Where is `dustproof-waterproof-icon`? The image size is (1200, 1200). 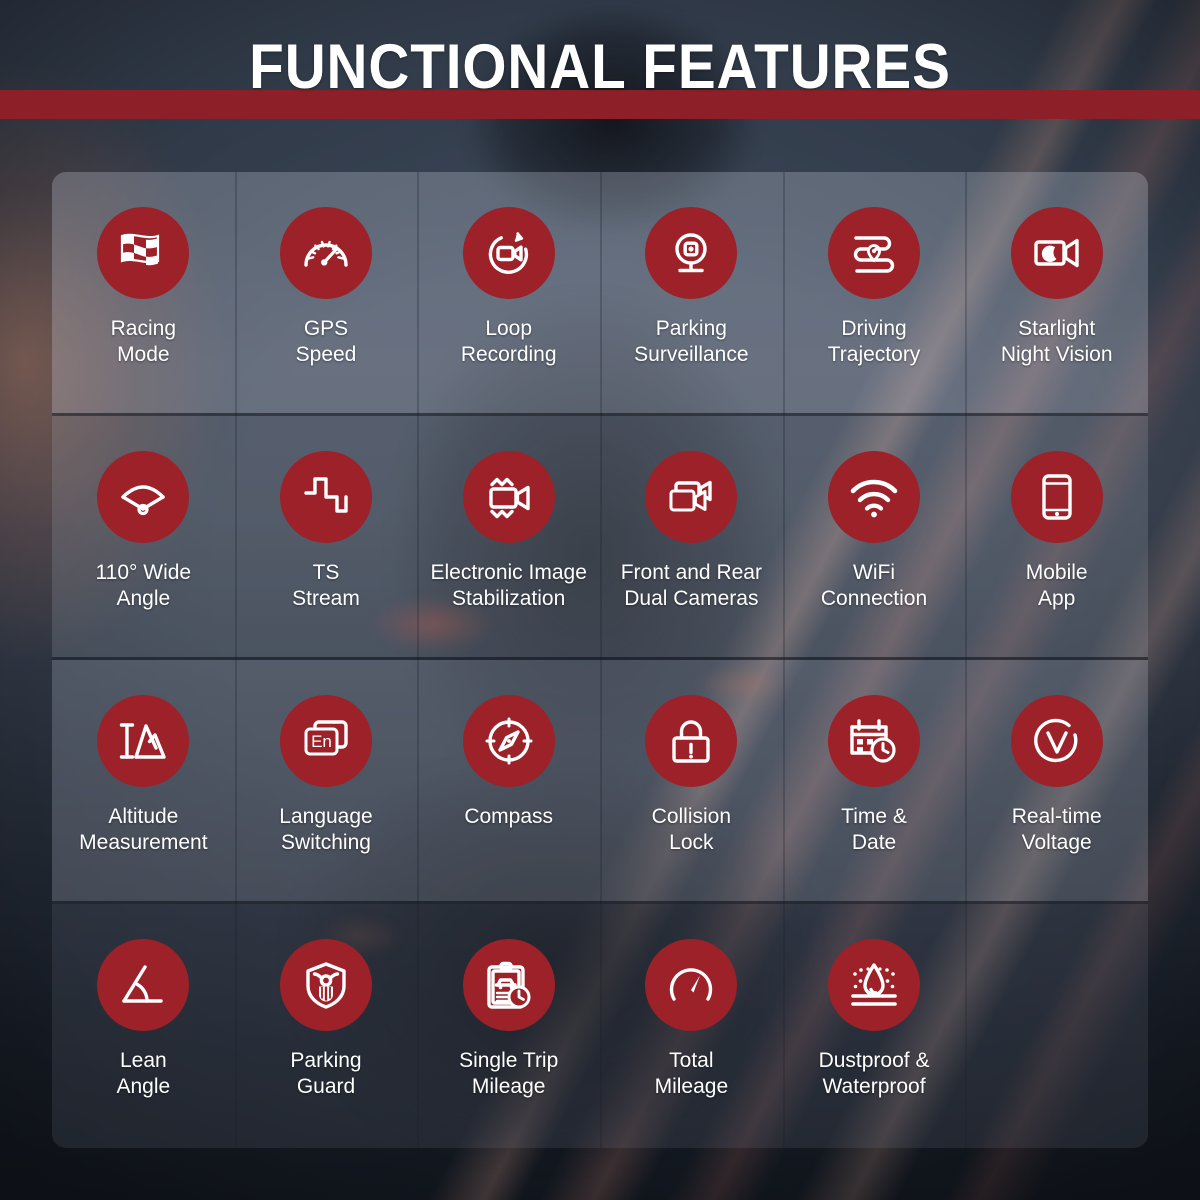 dustproof-waterproof-icon is located at coordinates (874, 985).